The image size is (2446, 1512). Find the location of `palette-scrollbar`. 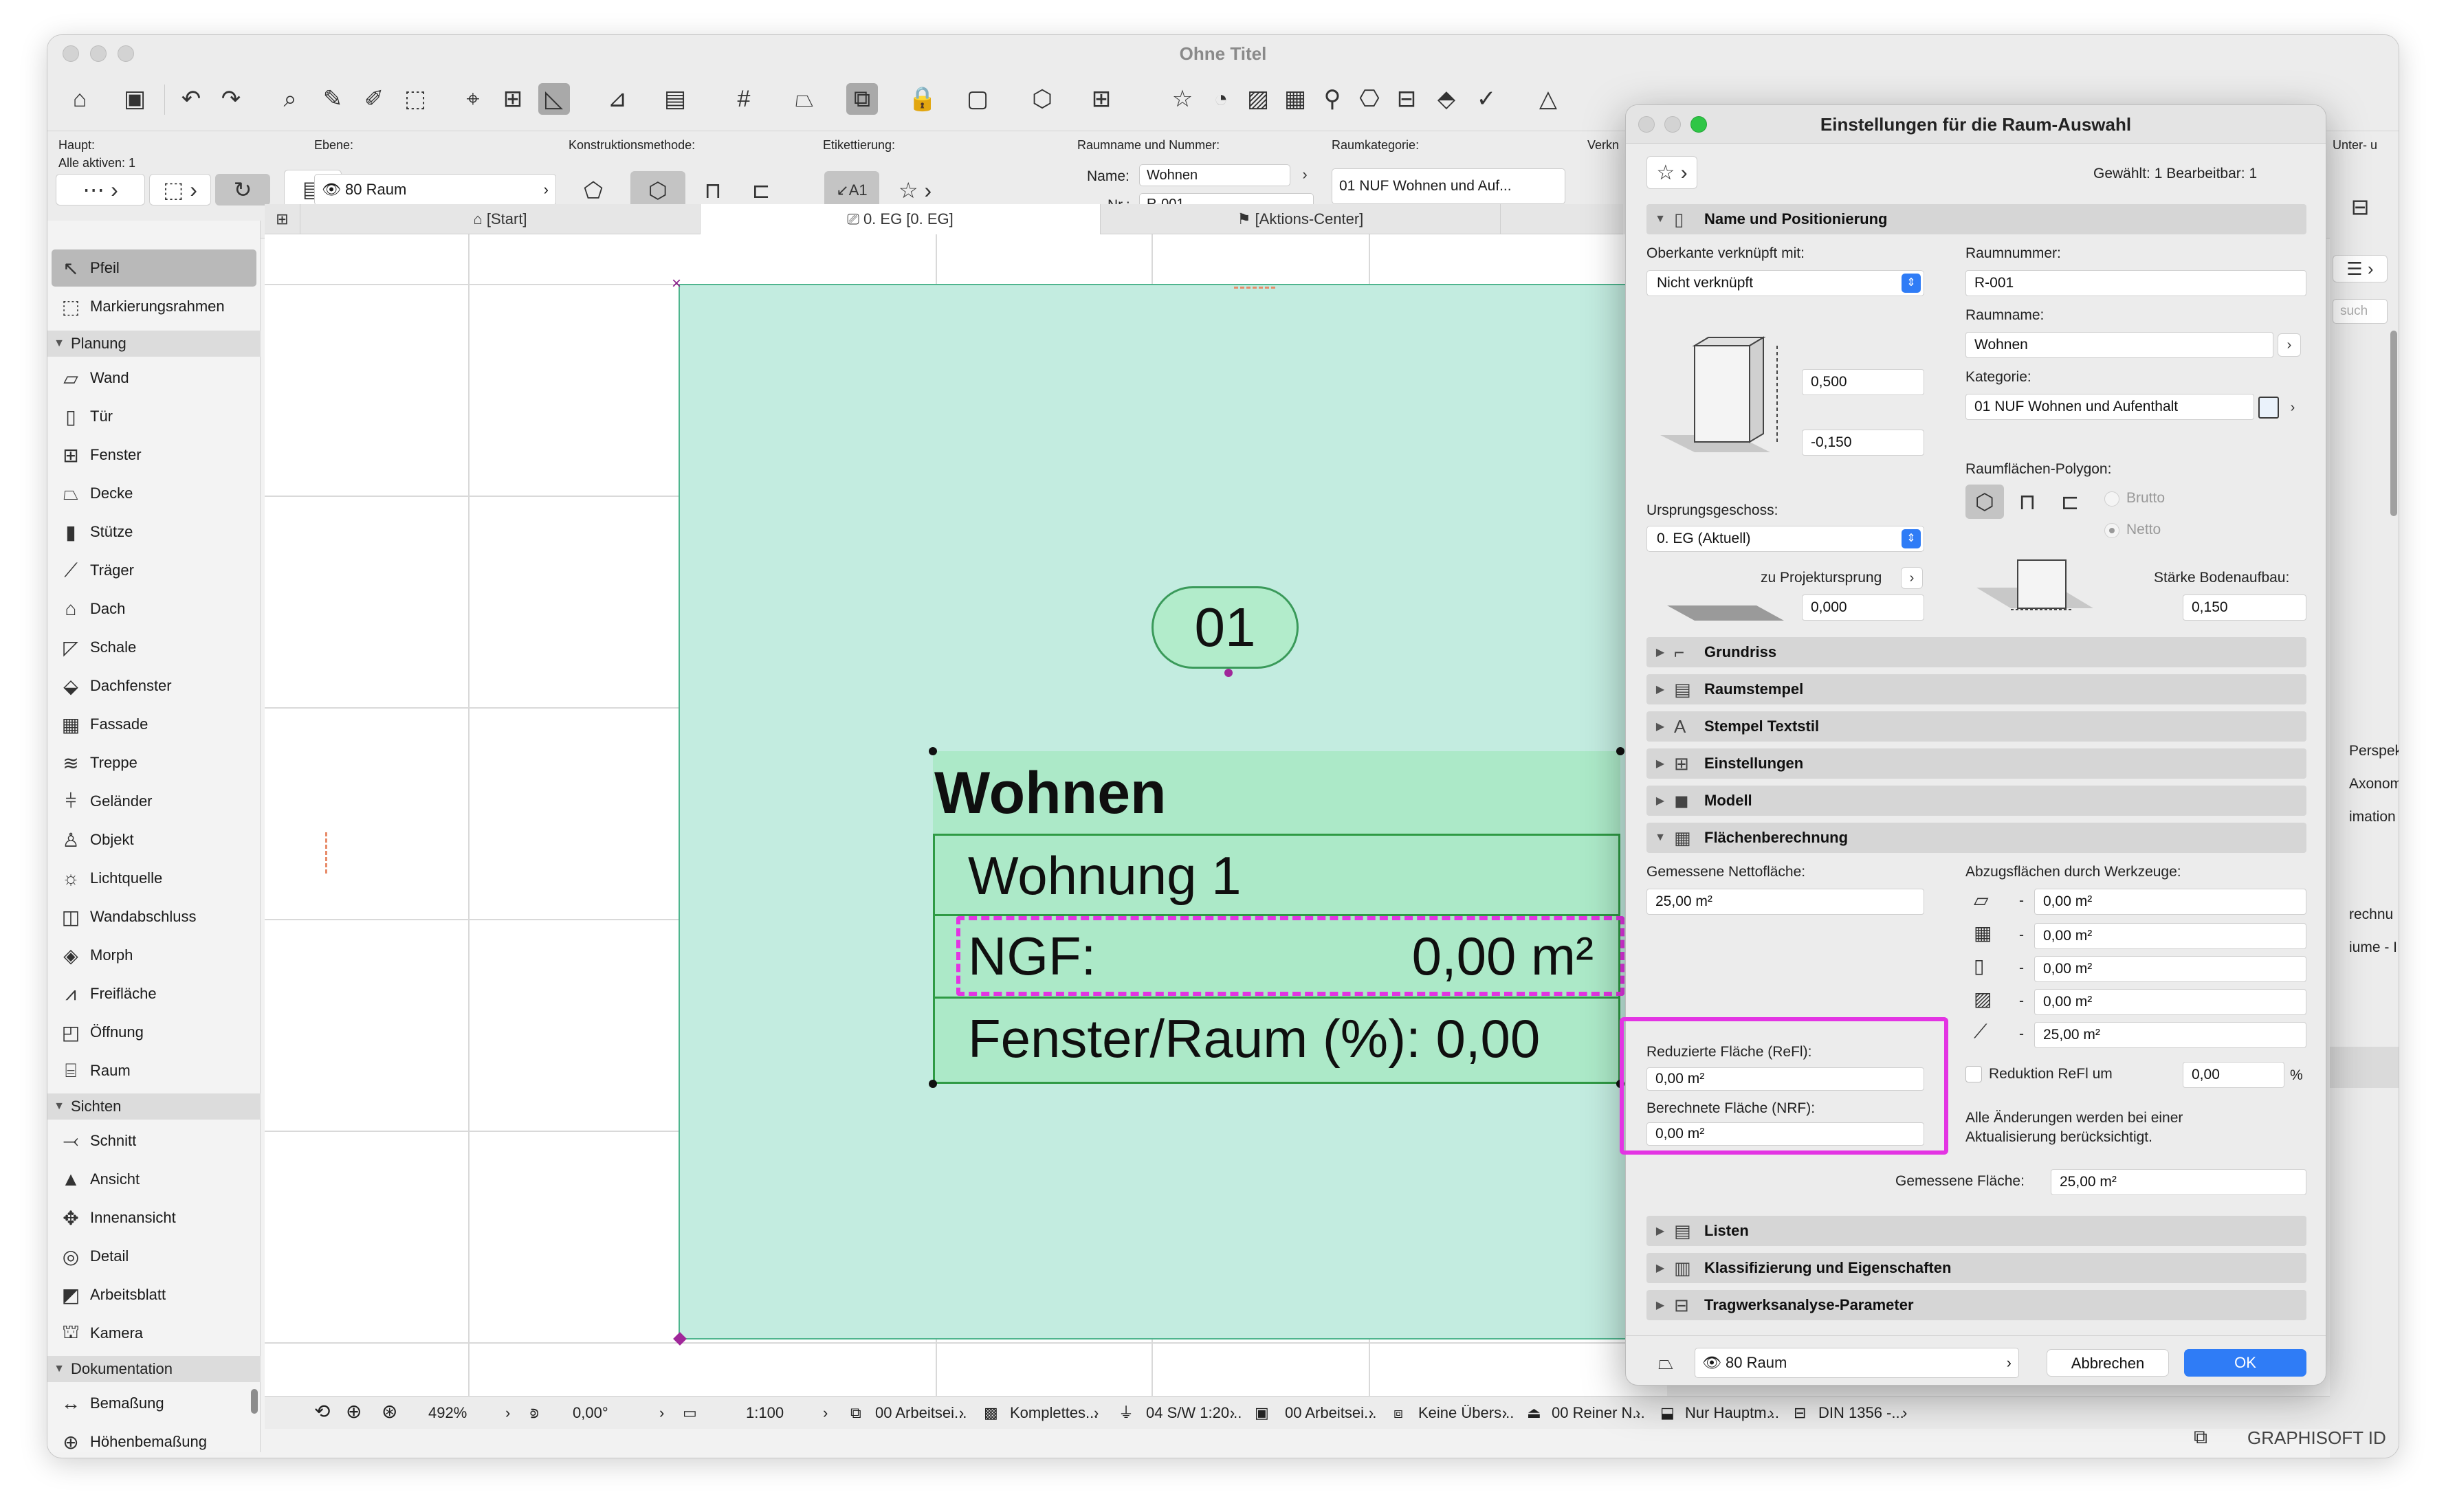

palette-scrollbar is located at coordinates (255, 1402).